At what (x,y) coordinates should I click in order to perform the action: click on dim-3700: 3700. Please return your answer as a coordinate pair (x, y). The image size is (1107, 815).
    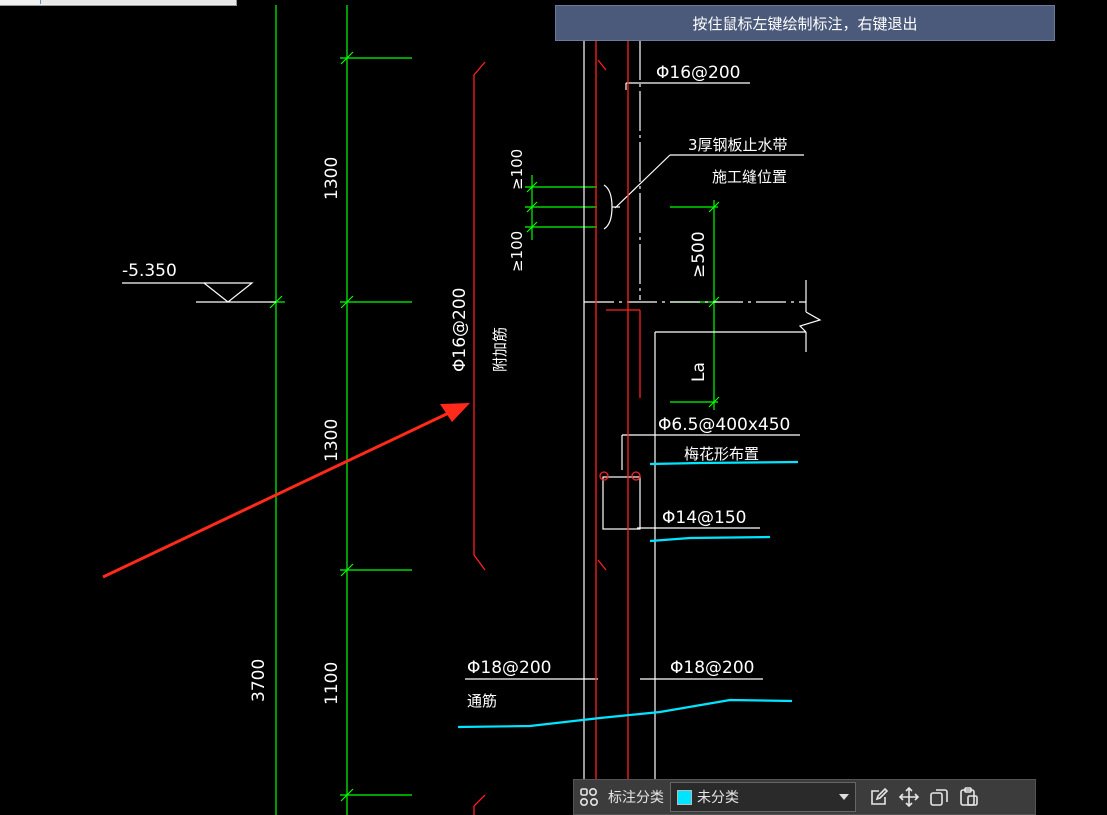
    Looking at the image, I should click on (259, 680).